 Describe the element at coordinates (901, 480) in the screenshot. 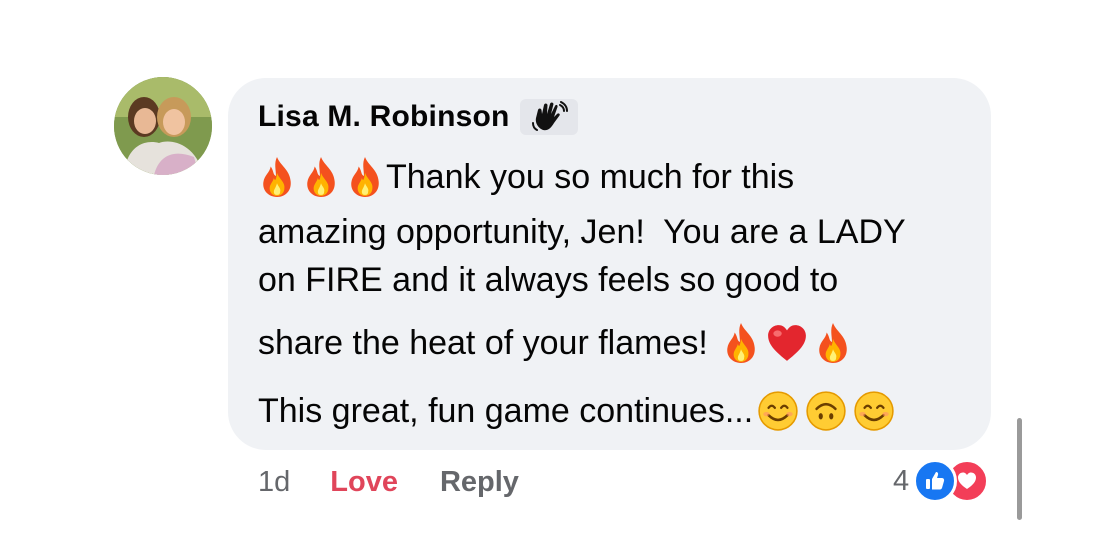

I see `reaction-count: 4` at that location.